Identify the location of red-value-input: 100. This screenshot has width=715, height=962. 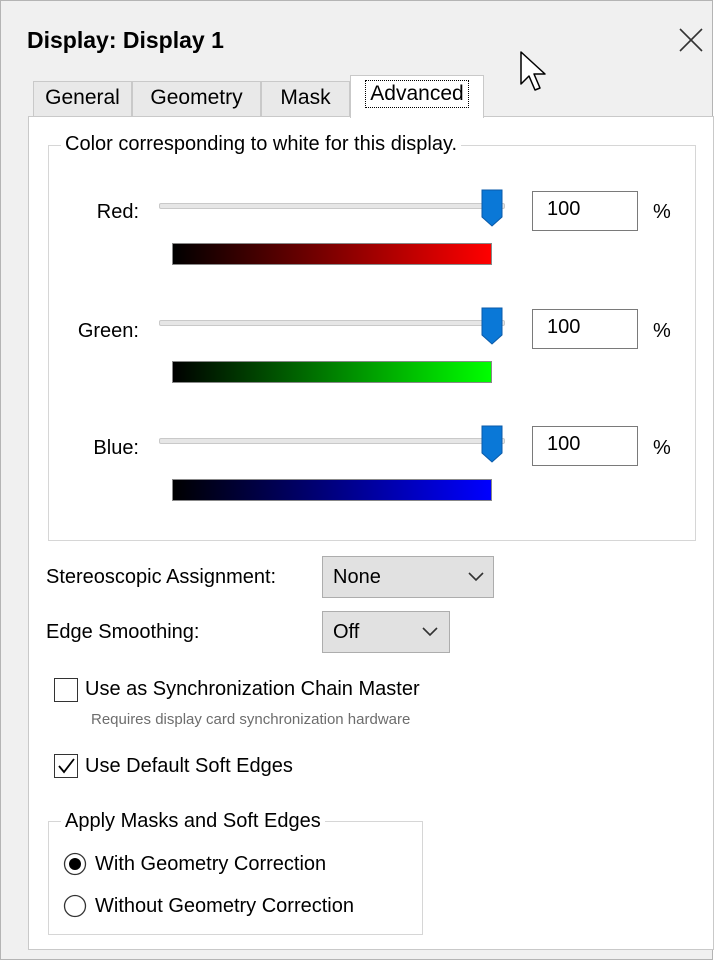
(585, 211).